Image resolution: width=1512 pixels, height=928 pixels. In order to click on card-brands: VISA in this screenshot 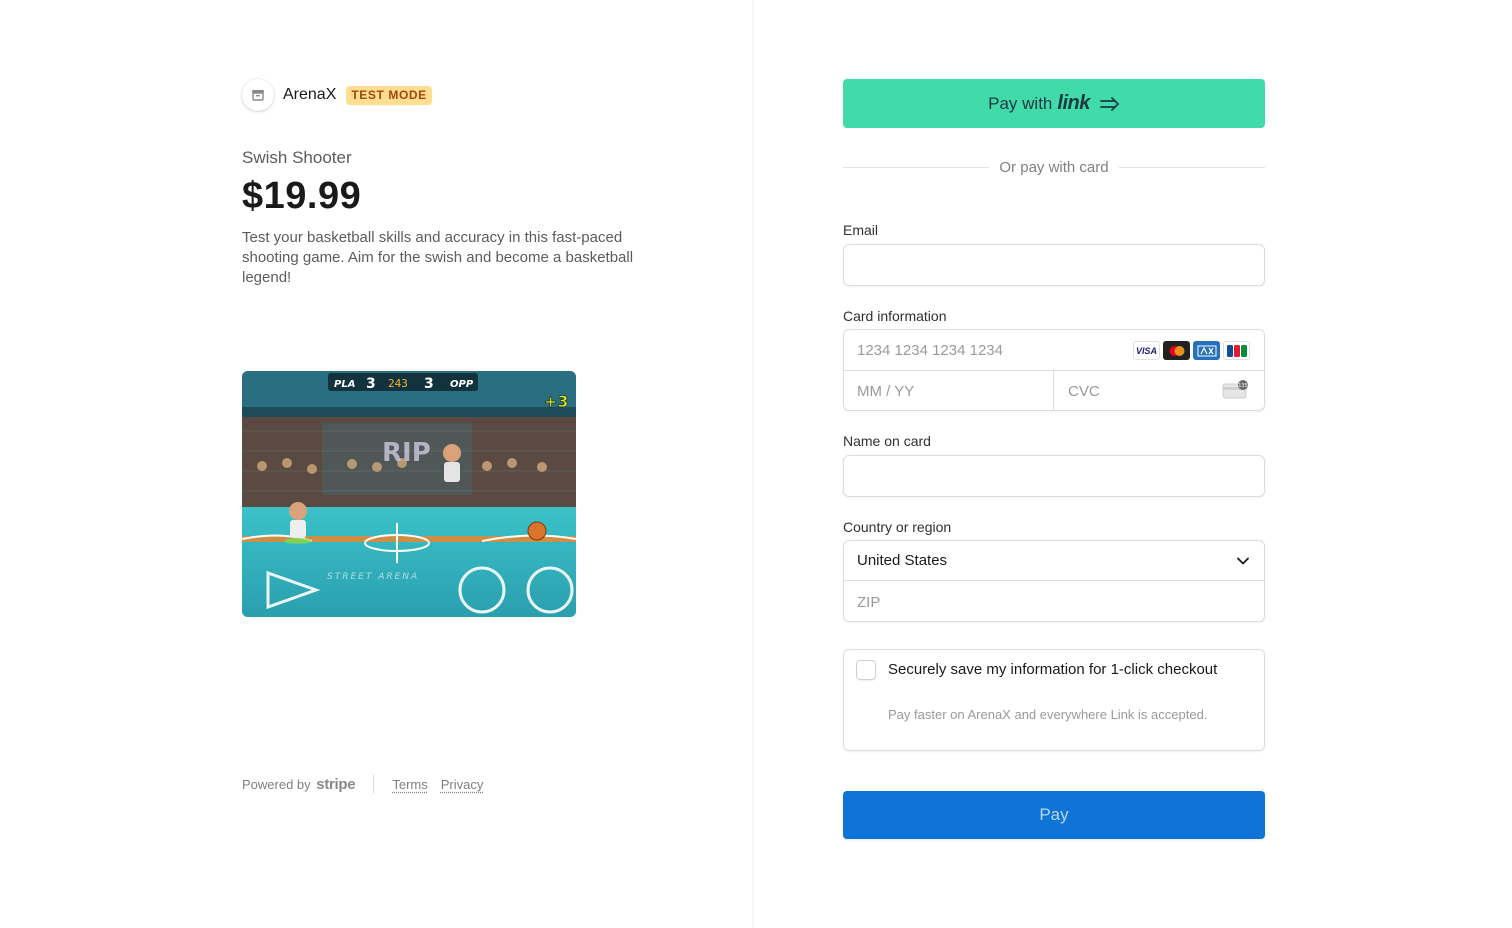, I will do `click(1191, 350)`.